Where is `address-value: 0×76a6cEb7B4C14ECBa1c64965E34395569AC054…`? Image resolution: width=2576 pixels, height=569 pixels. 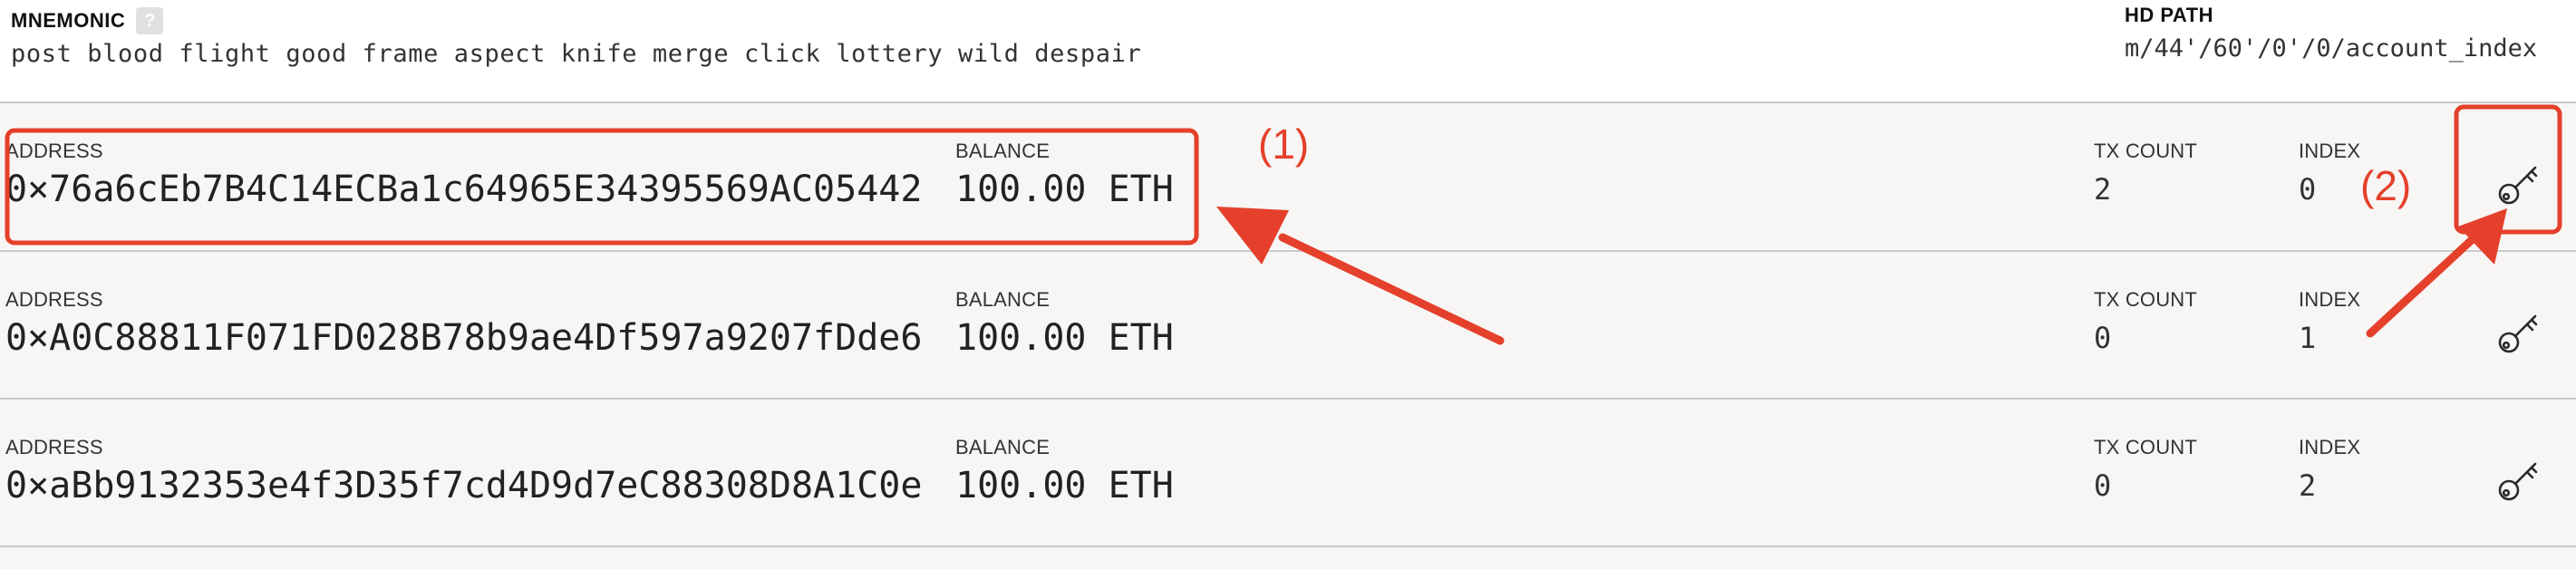 address-value: 0×76a6cEb7B4C14ECBa1c64965E34395569AC054… is located at coordinates (464, 189).